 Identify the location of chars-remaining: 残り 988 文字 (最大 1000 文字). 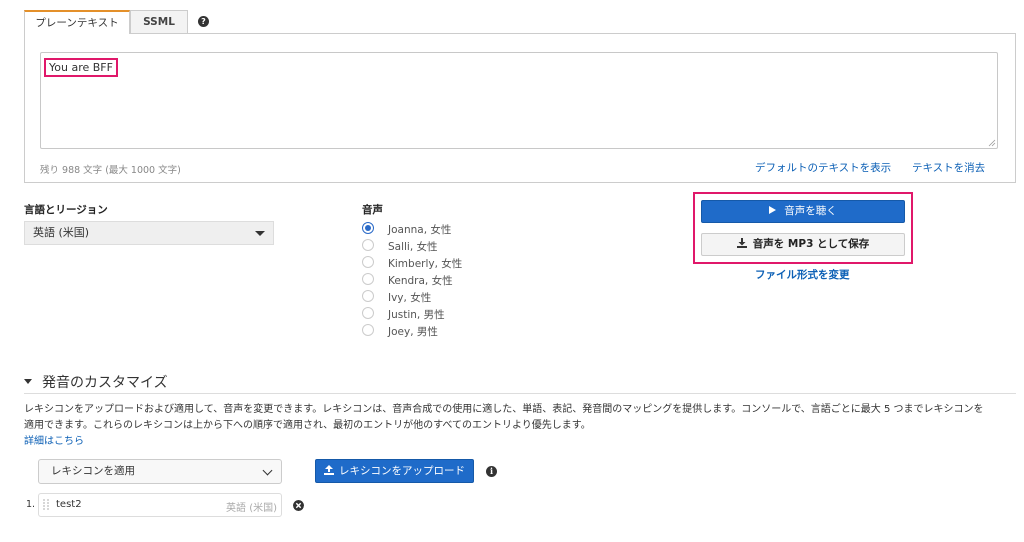
(110, 170).